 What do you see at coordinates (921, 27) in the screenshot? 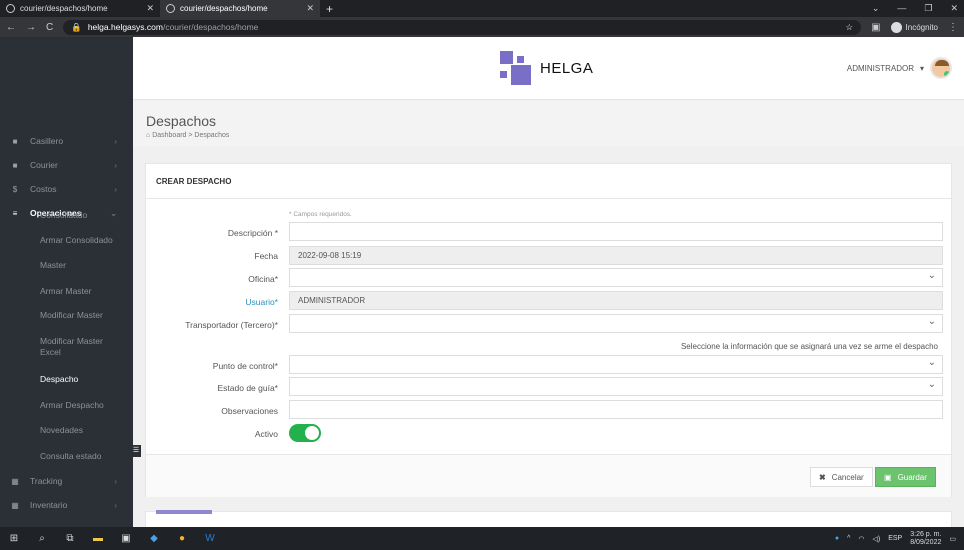
I see `incognito-label: Incógnito` at bounding box center [921, 27].